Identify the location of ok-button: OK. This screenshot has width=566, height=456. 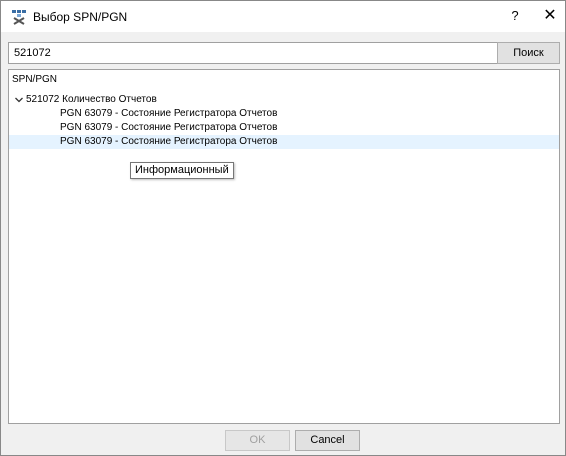
(257, 440).